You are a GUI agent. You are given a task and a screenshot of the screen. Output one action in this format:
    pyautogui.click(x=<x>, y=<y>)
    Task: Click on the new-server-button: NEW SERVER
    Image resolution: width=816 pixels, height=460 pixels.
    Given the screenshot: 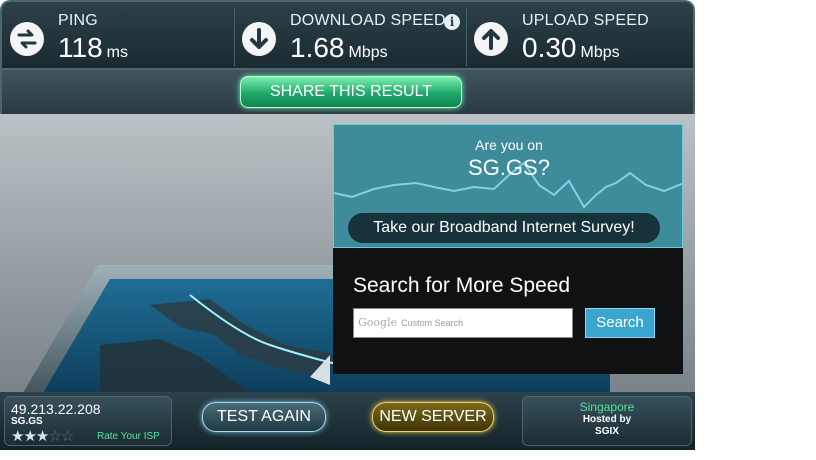 What is the action you would take?
    pyautogui.click(x=433, y=417)
    